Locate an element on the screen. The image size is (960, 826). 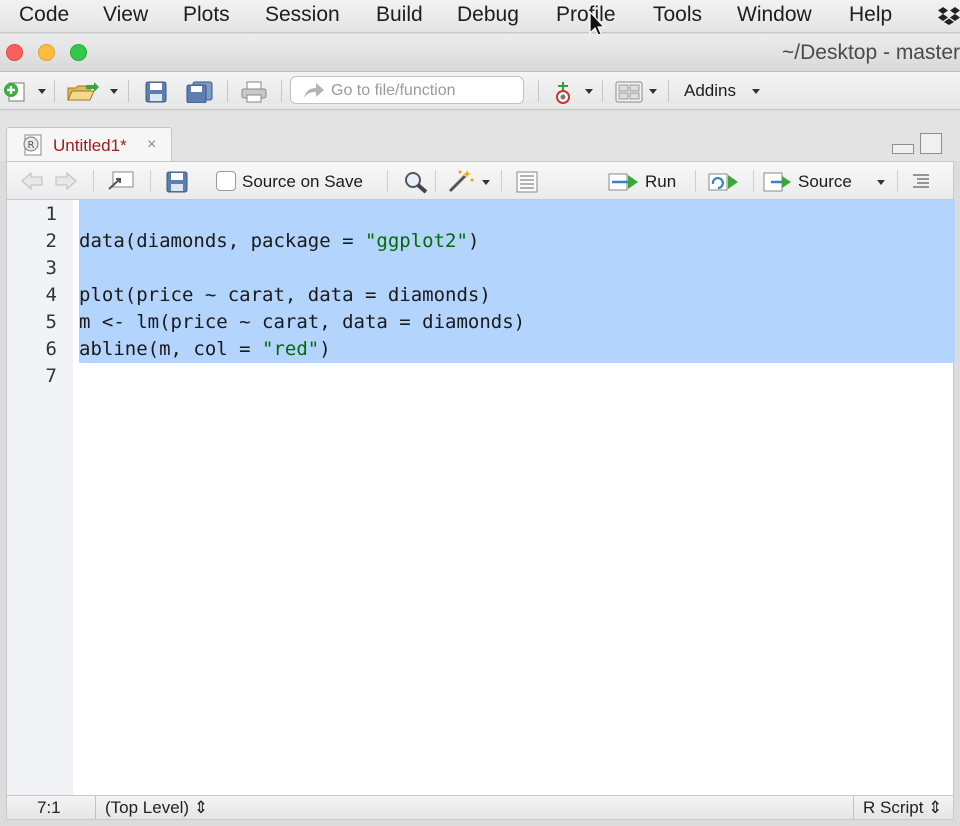
run-button: Run is located at coordinates (660, 182).